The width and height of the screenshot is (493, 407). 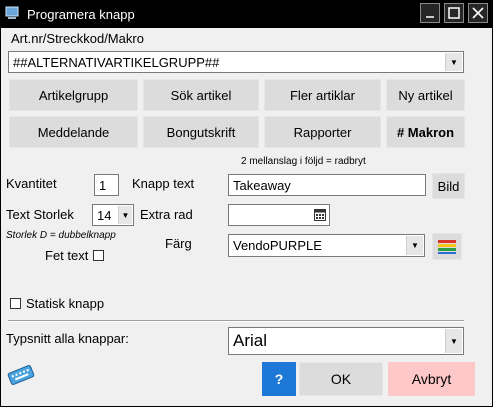 What do you see at coordinates (431, 379) in the screenshot?
I see `cancel-button: Avbryt` at bounding box center [431, 379].